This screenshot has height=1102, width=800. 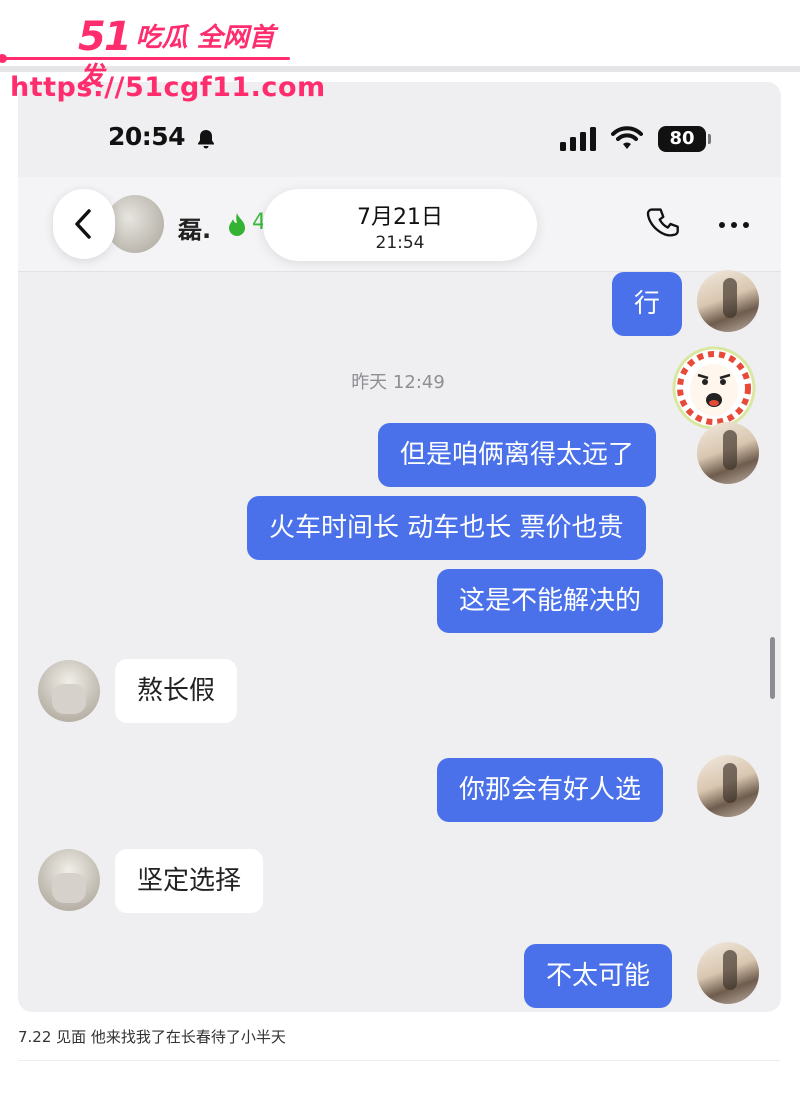 I want to click on status-time: 20:54, so click(x=147, y=136).